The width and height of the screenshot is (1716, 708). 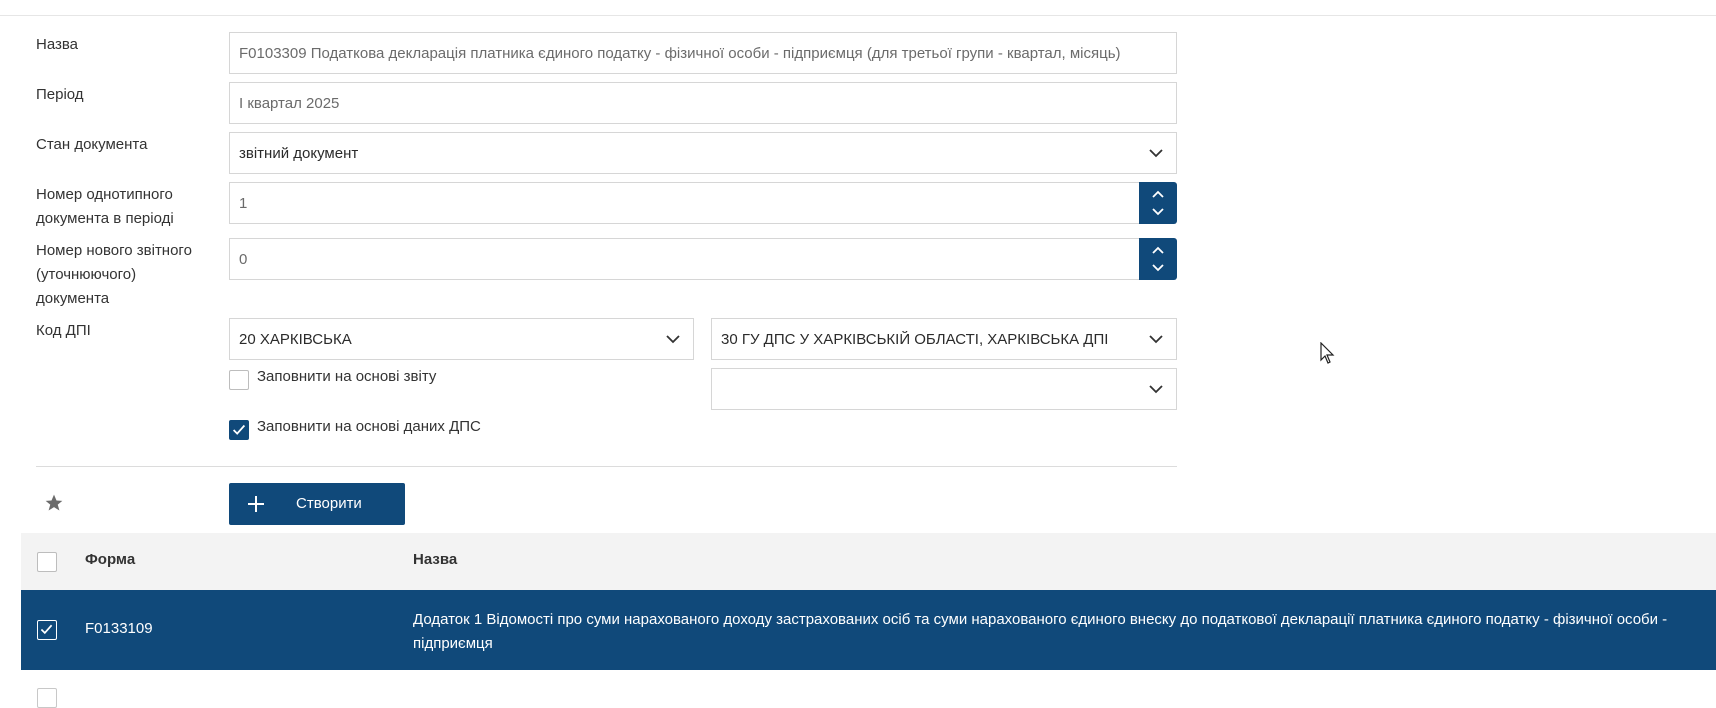 What do you see at coordinates (1158, 203) in the screenshot?
I see `same-type-stepper` at bounding box center [1158, 203].